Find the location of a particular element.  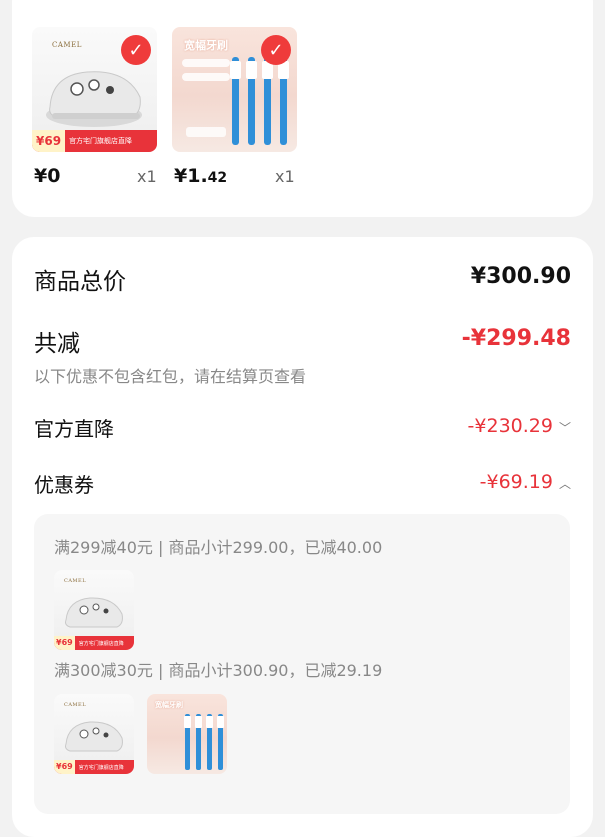

coupon-rule: 满299减40元 | 商品小计299.00，已减40.00 is located at coordinates (218, 547).